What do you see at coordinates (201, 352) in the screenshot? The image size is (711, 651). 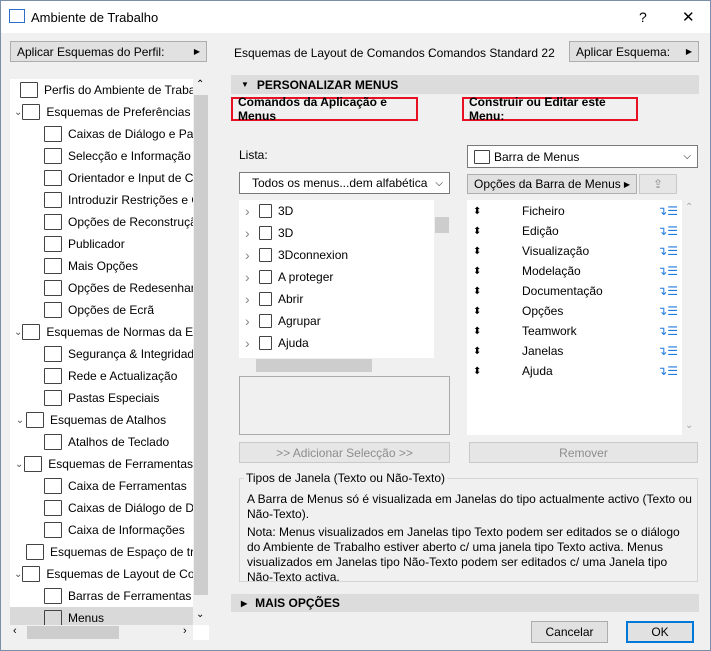 I see `tree-vertical-scrollbar: ⌃ ⌄` at bounding box center [201, 352].